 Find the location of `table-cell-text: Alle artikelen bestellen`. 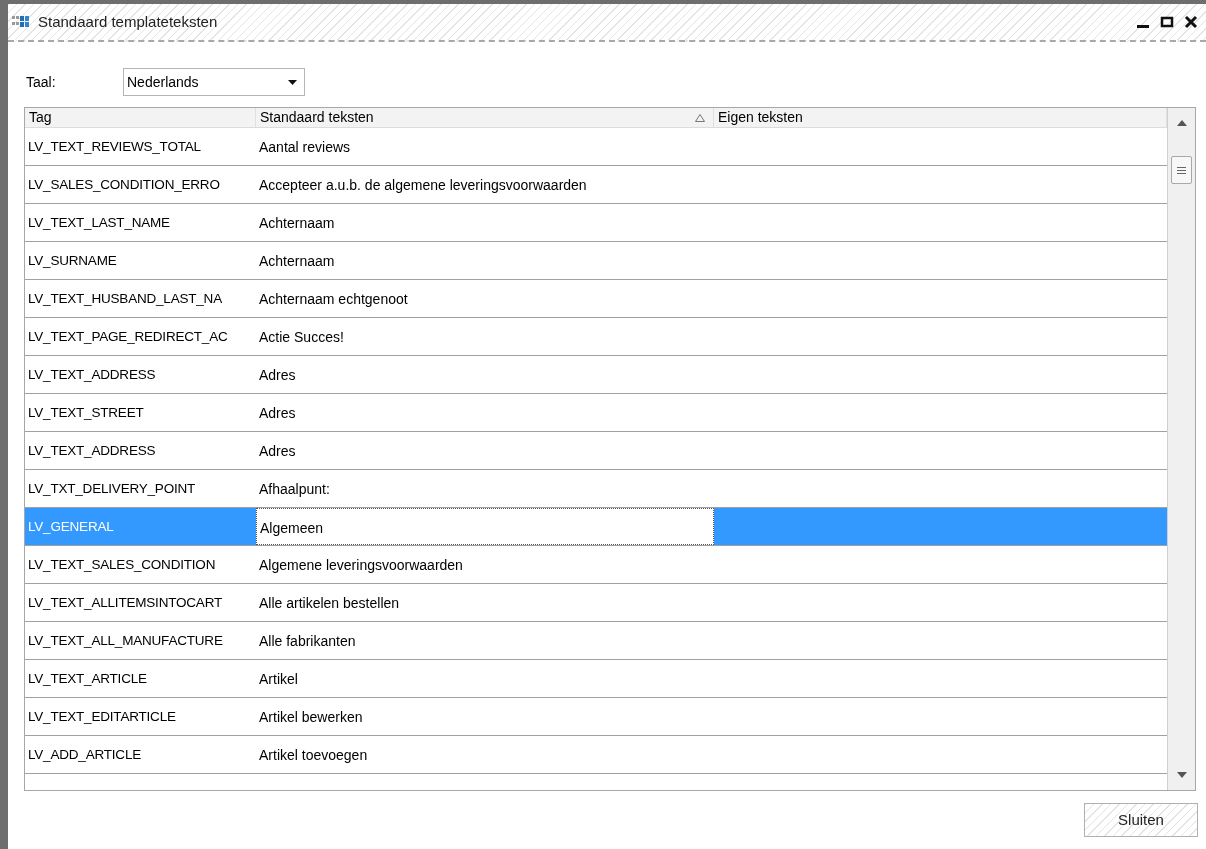

table-cell-text: Alle artikelen bestellen is located at coordinates (329, 603).